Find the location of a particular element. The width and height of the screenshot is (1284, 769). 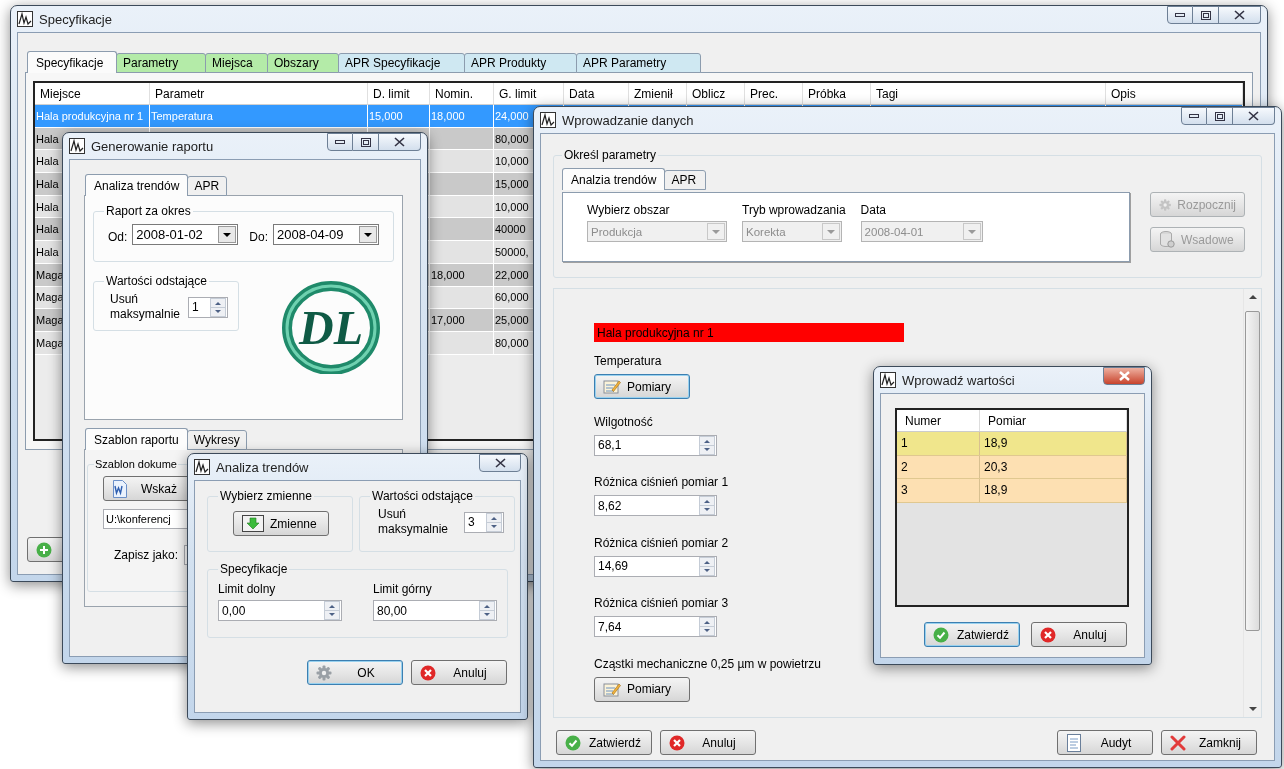

table-cell: 18,9 is located at coordinates (1053, 490).